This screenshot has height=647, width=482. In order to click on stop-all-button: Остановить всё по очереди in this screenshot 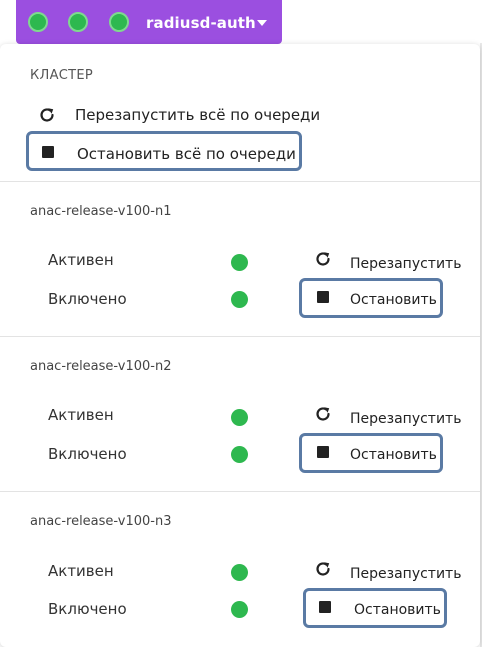, I will do `click(164, 151)`.